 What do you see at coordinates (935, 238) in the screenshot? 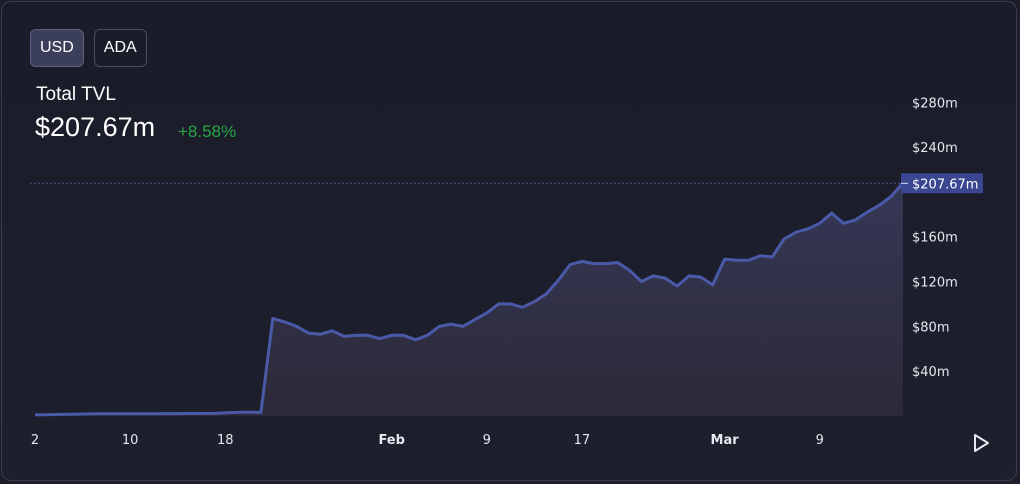
I see `y-tick-label: $160m` at bounding box center [935, 238].